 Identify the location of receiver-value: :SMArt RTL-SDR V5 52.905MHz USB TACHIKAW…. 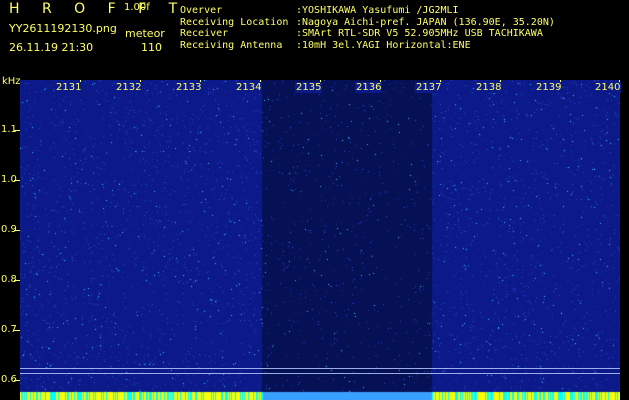
(419, 33).